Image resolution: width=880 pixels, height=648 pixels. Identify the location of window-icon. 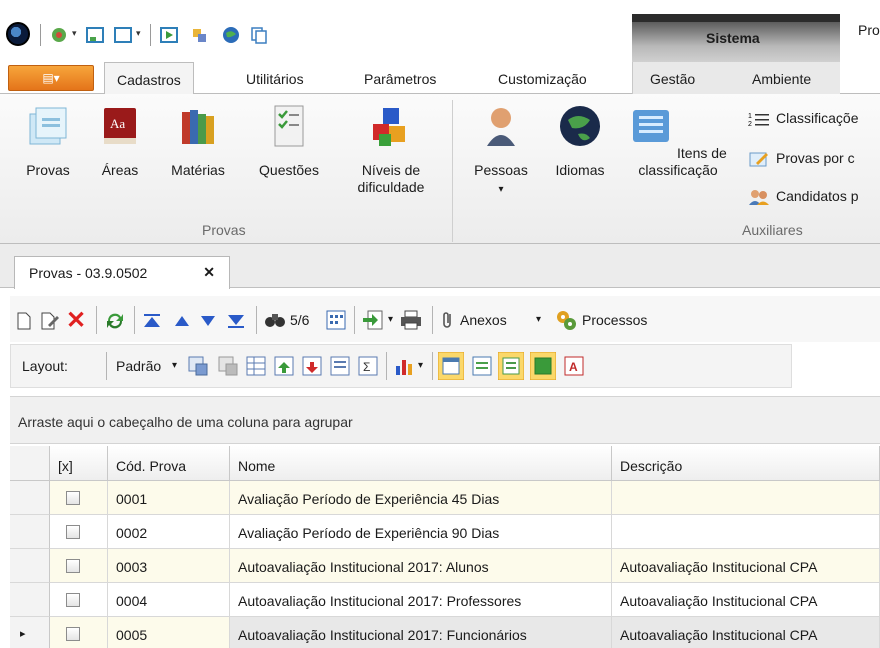
(123, 35).